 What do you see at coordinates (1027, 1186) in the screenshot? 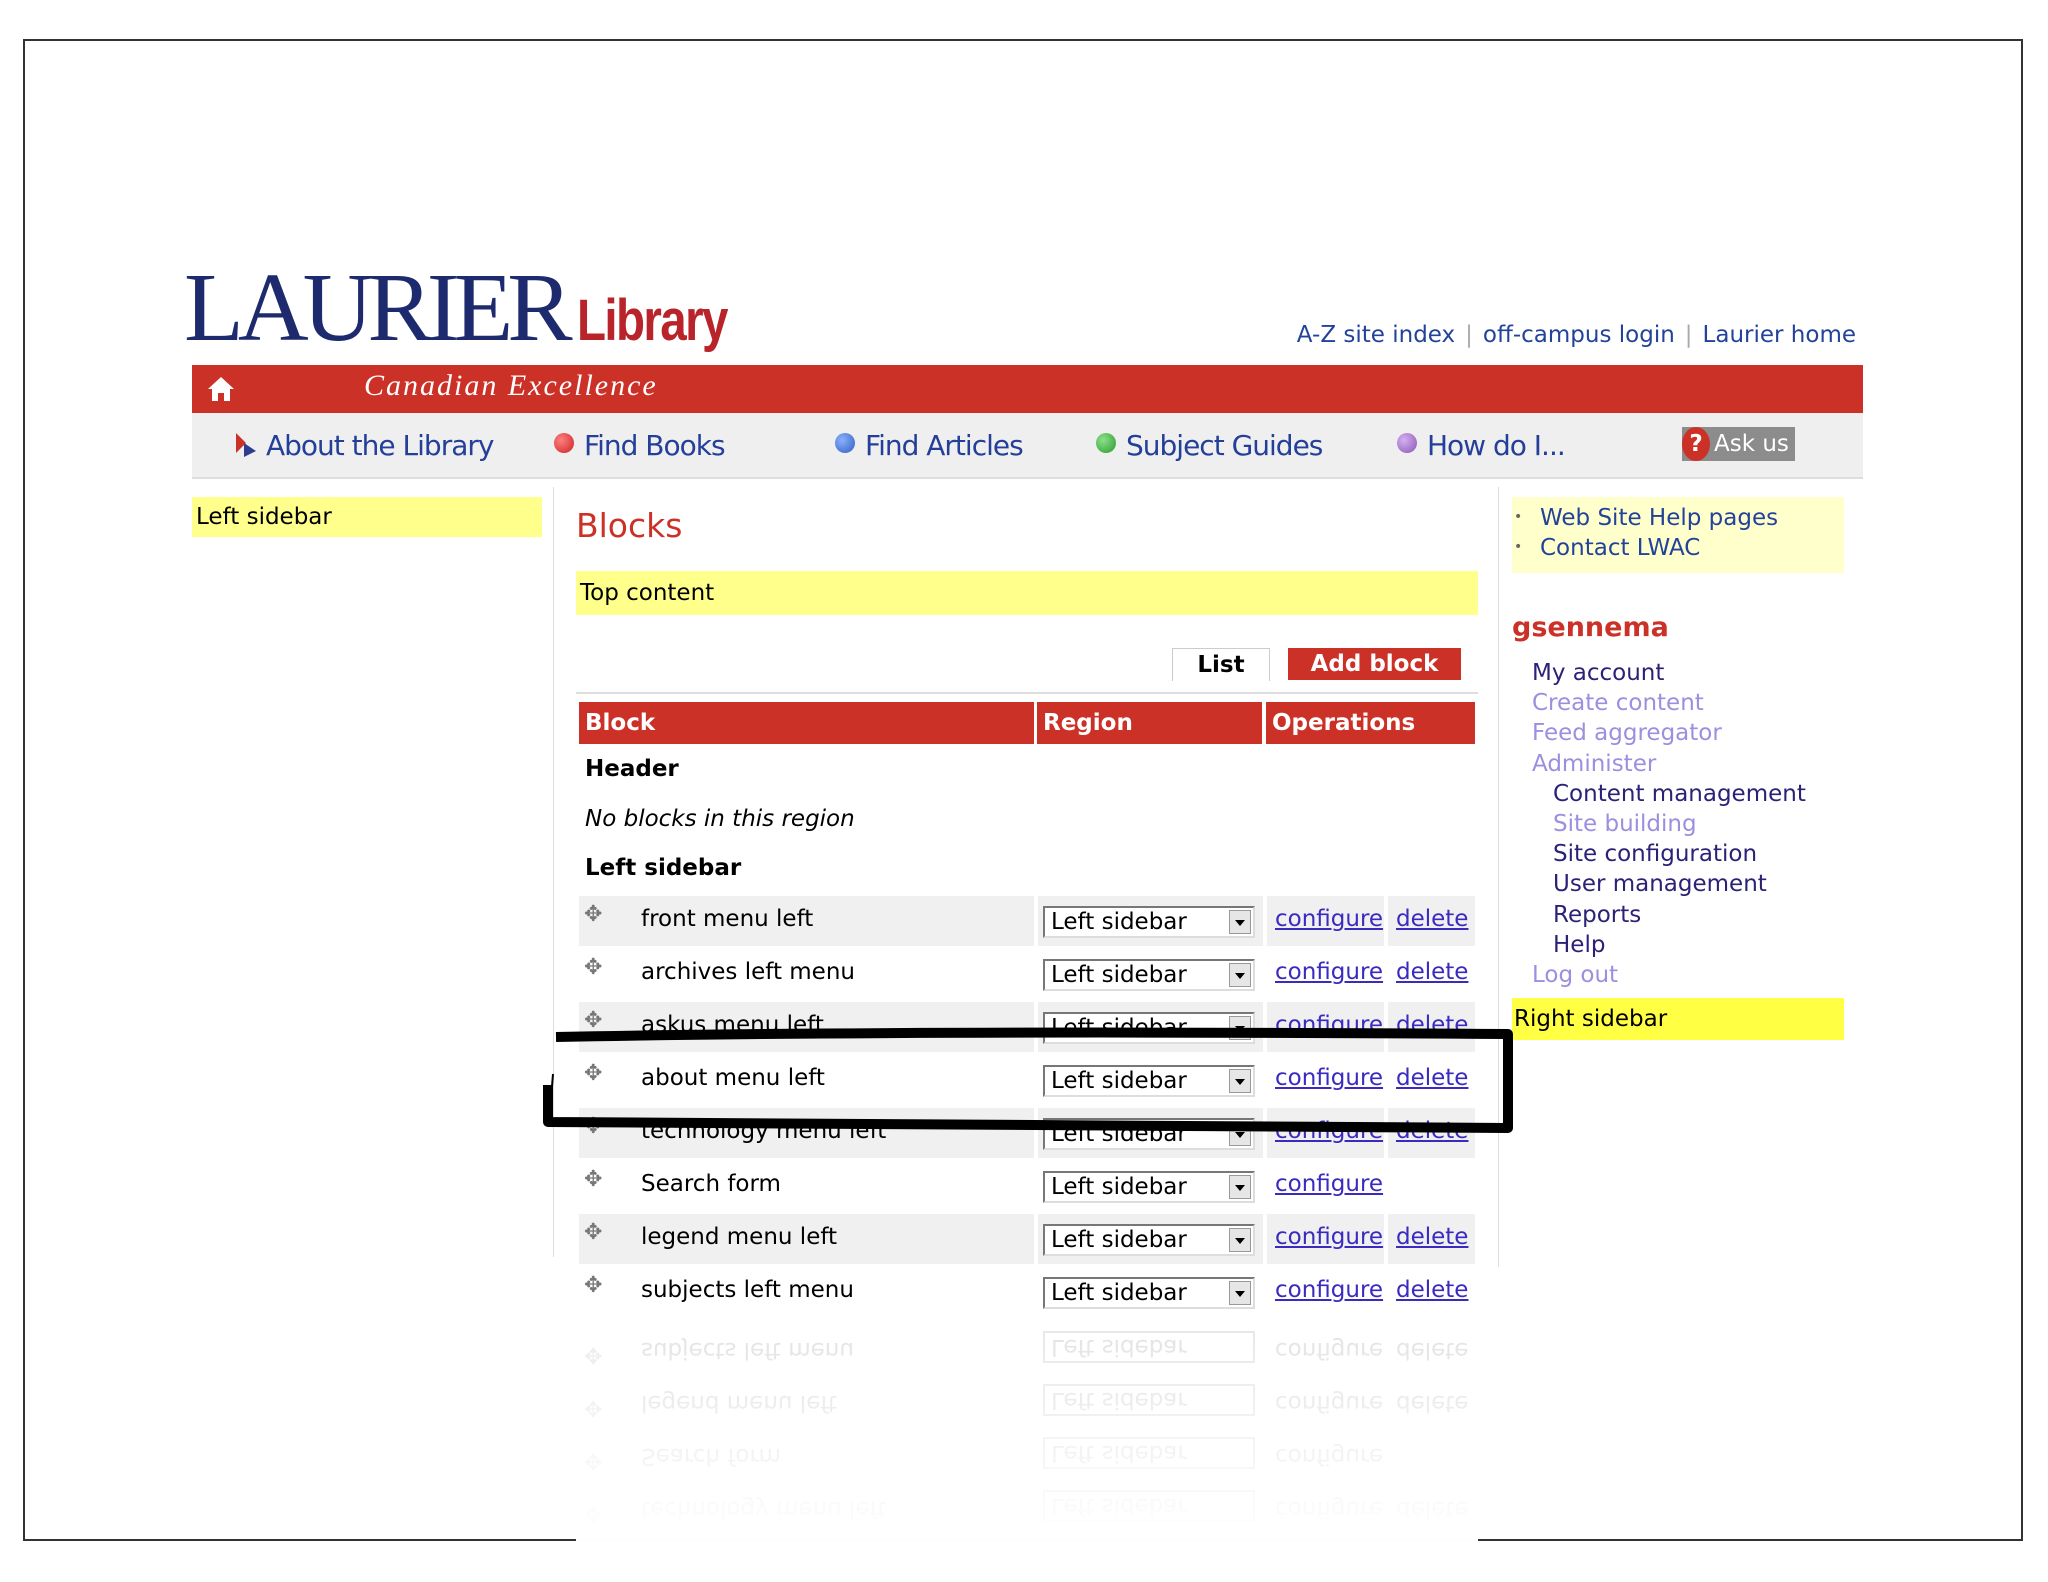
I see `table-row: ✥ Search form Left sidebar configure` at bounding box center [1027, 1186].